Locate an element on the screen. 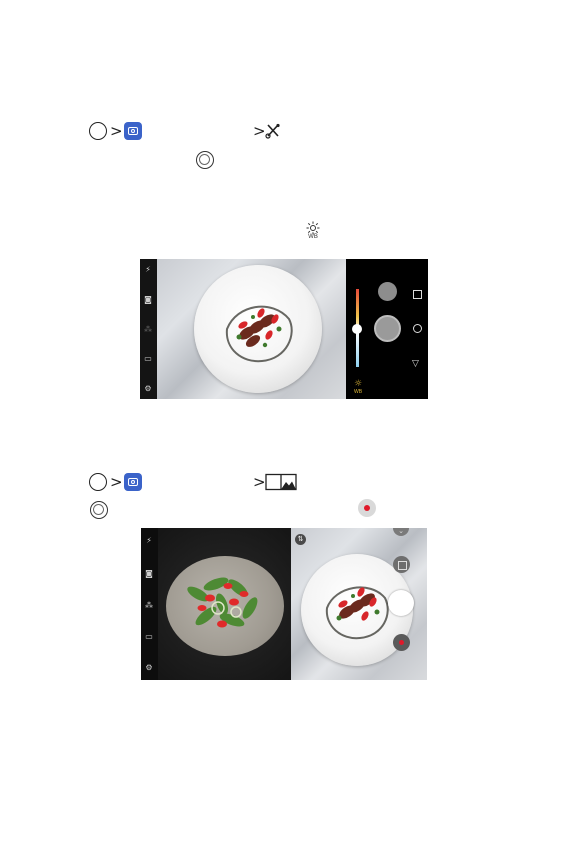 Image resolution: width=568 pixels, height=851 pixels. manual-controls-panel: ☼ WB ▽ is located at coordinates (387, 329).